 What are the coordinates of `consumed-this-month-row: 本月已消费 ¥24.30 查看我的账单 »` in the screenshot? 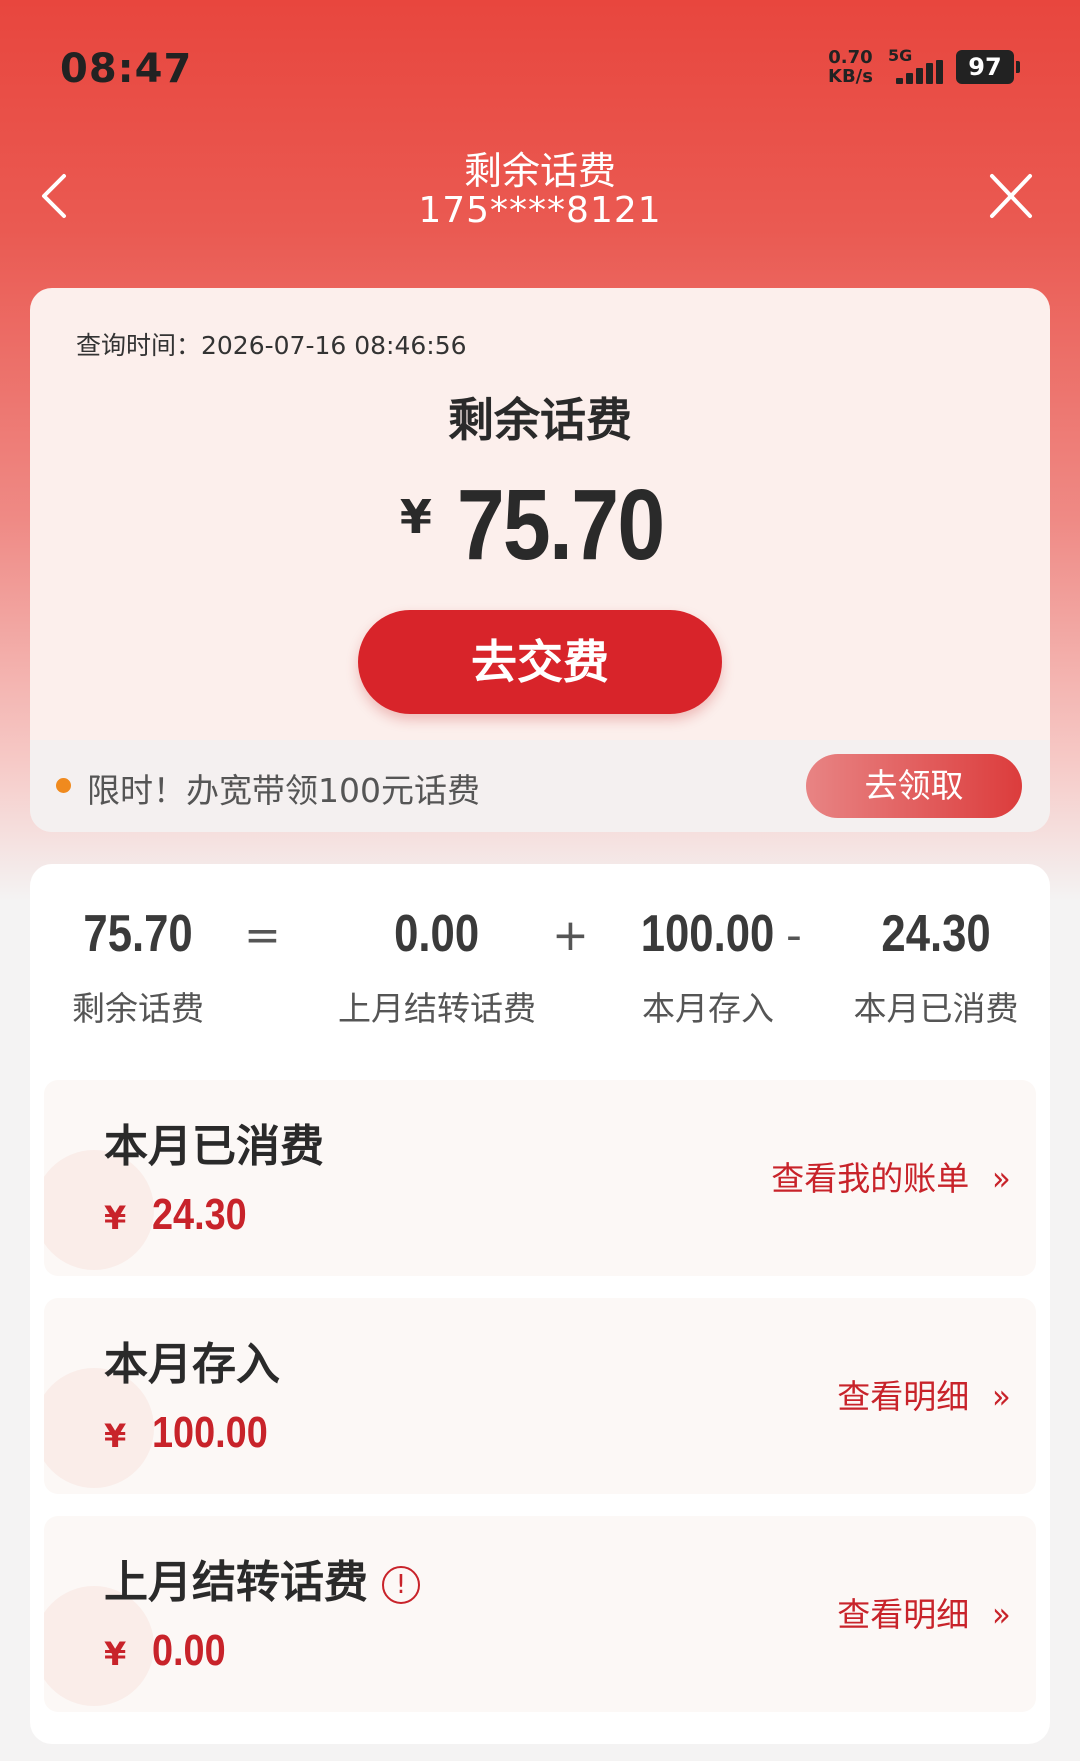 It's located at (540, 1178).